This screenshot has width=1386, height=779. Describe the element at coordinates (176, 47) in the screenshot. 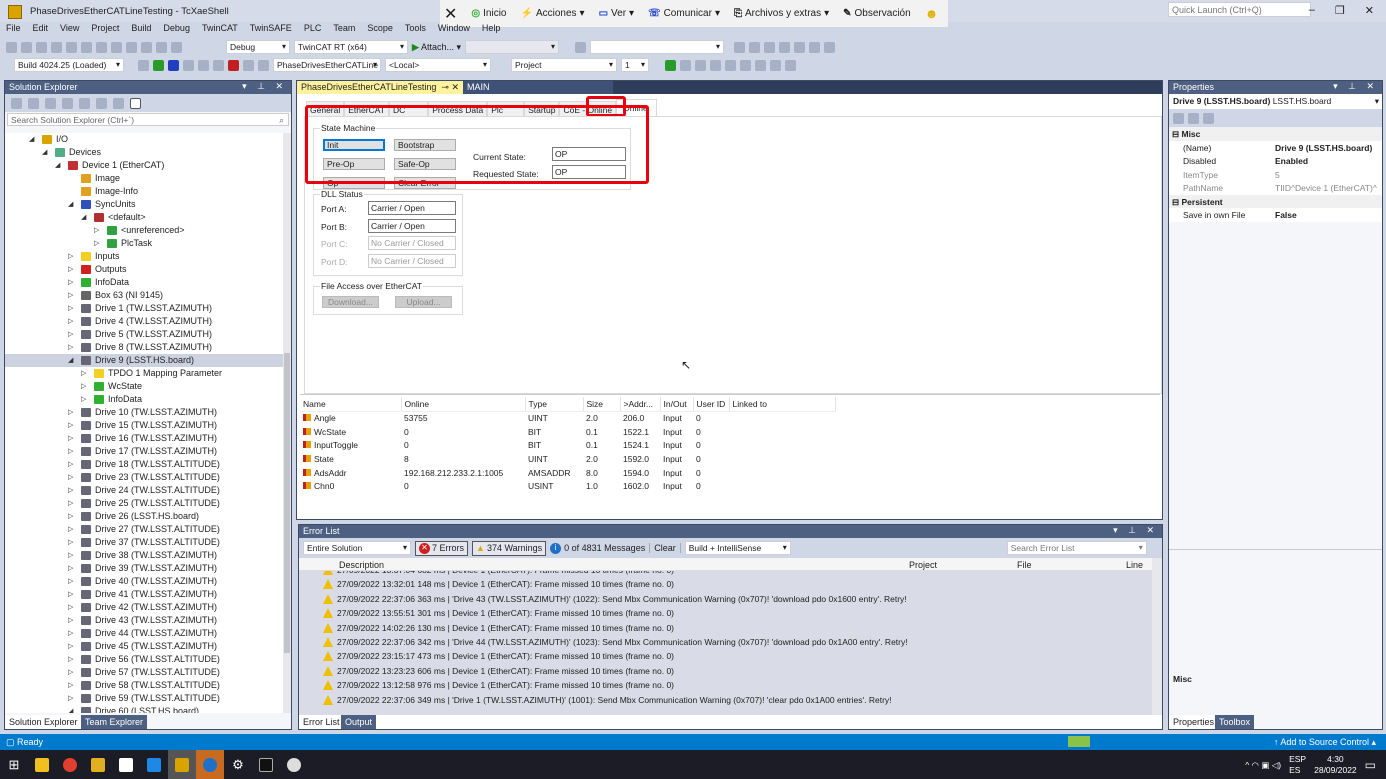

I see `redo-icon` at that location.